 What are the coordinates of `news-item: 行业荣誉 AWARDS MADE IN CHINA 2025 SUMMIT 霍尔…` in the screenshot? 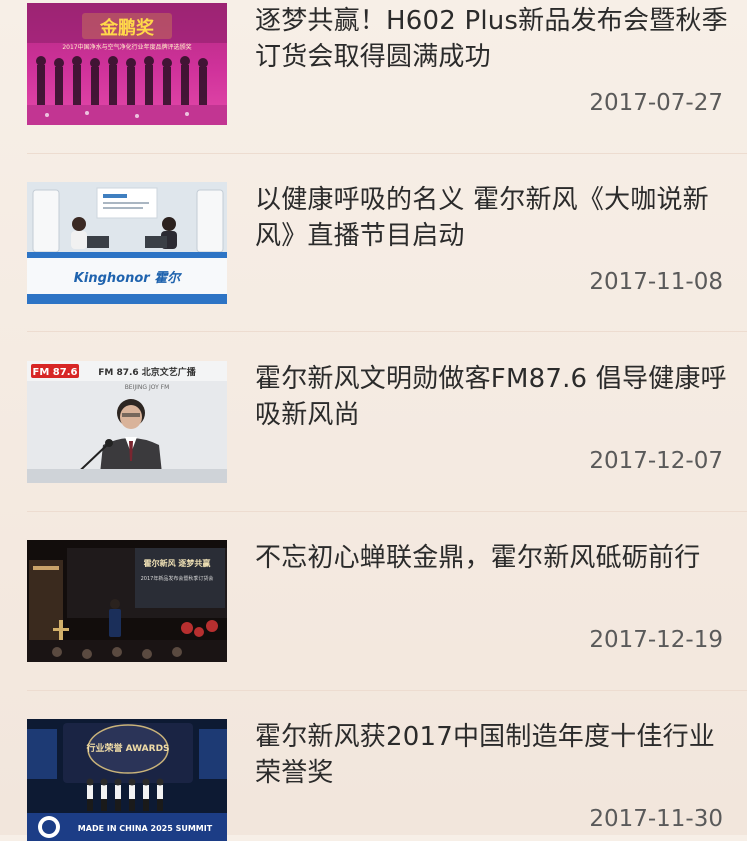 It's located at (387, 780).